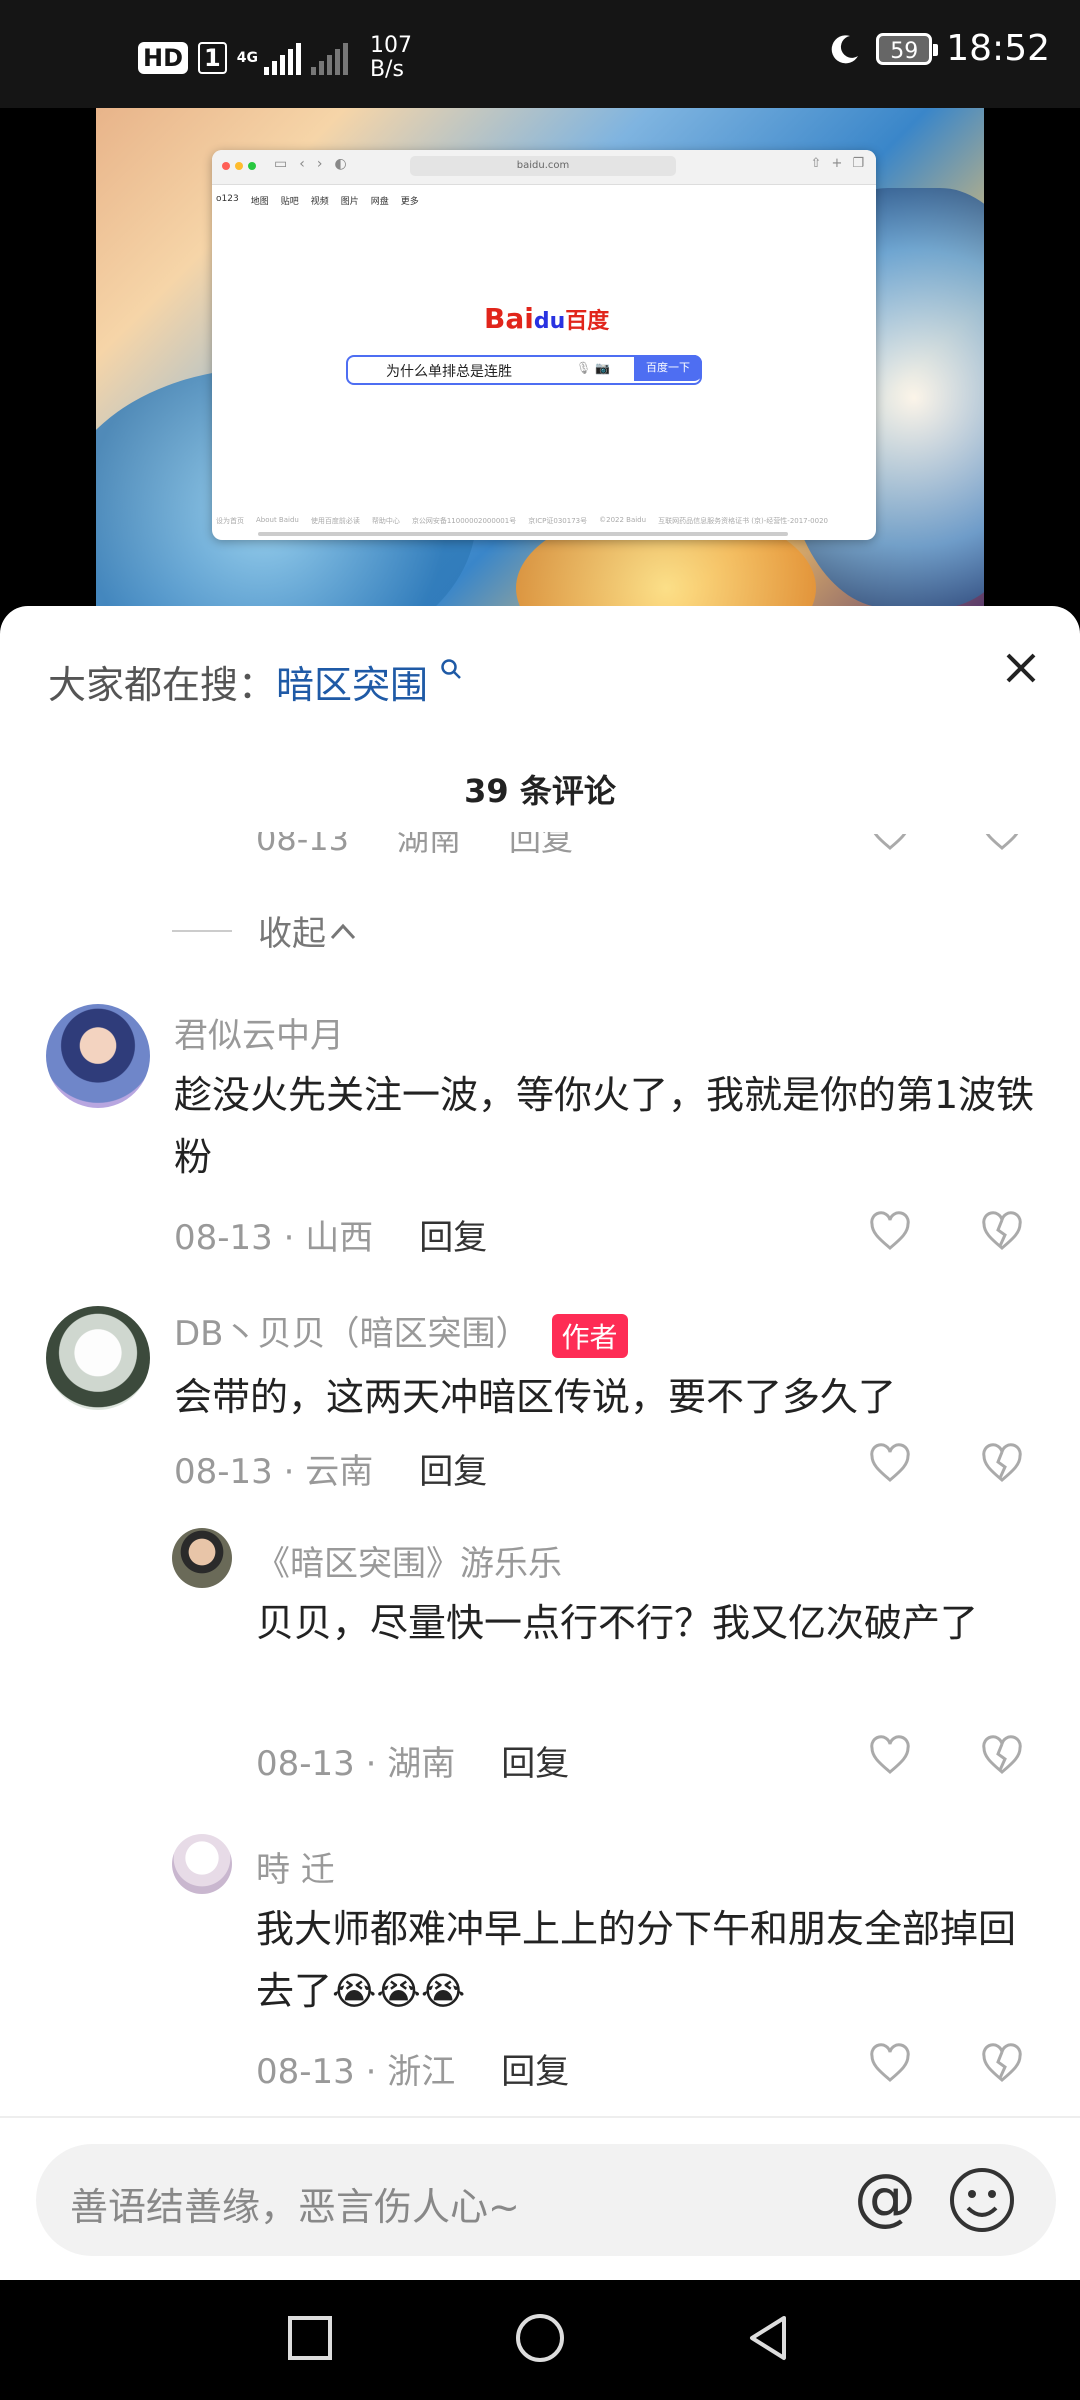 The height and width of the screenshot is (2400, 1080). What do you see at coordinates (409, 202) in the screenshot?
I see `nav-link: 更多` at bounding box center [409, 202].